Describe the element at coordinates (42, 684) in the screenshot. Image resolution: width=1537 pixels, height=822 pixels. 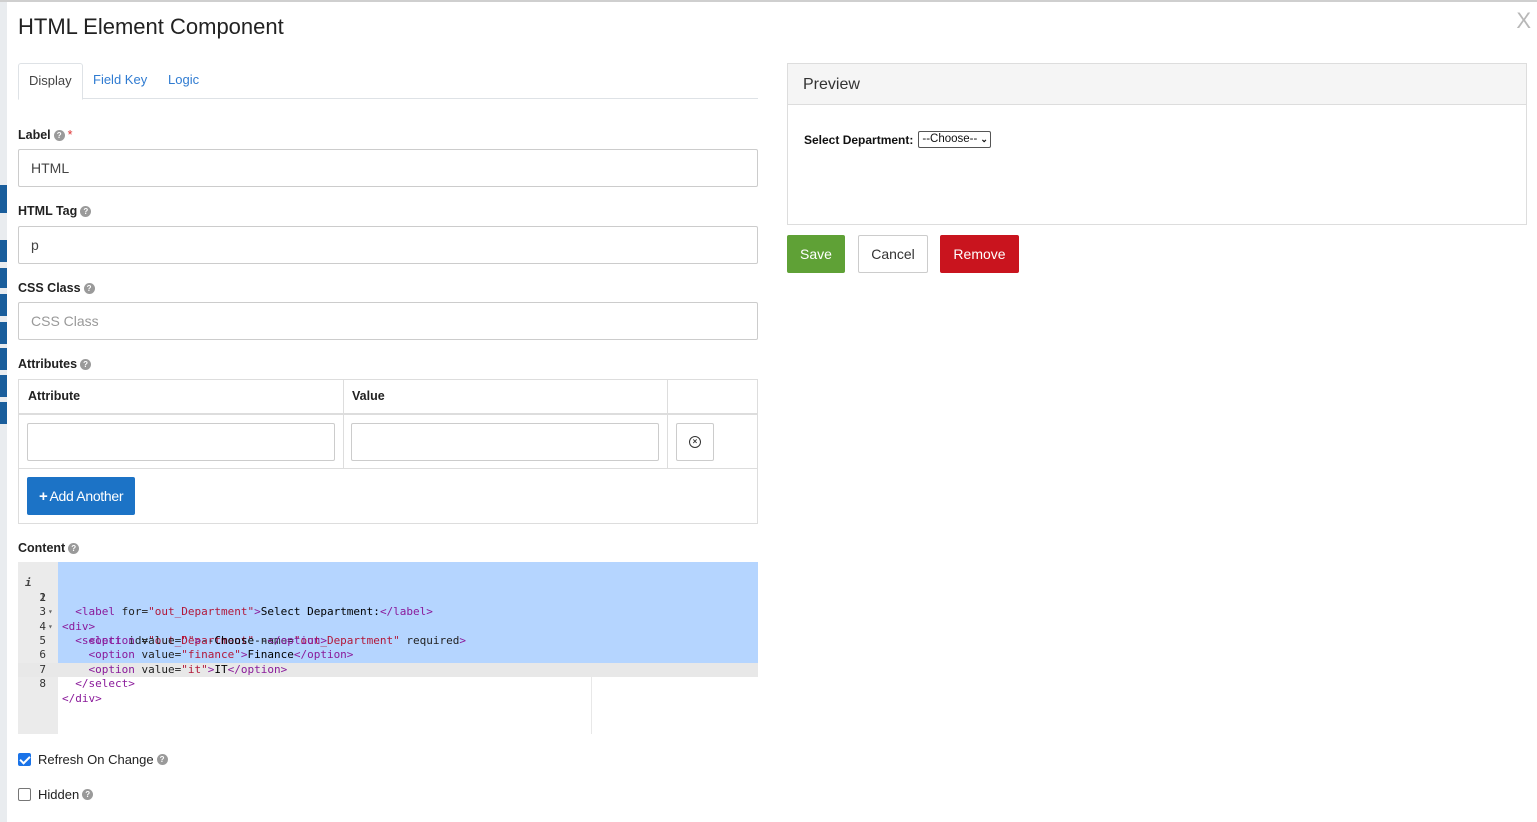
I see `line-number: 8` at that location.